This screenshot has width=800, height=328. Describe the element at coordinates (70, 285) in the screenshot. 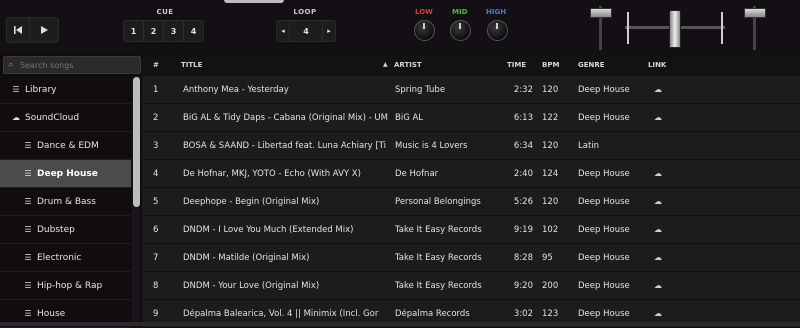

I see `sidebar-item-label: Hip-hop & Rap` at that location.